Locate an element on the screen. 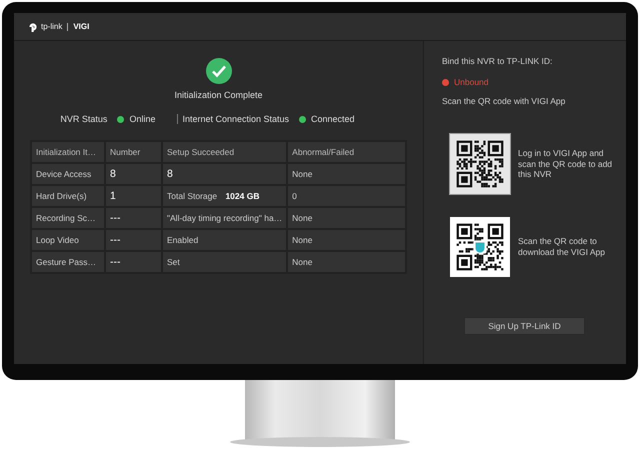 This screenshot has height=460, width=640. bind-status: Unbound is located at coordinates (471, 82).